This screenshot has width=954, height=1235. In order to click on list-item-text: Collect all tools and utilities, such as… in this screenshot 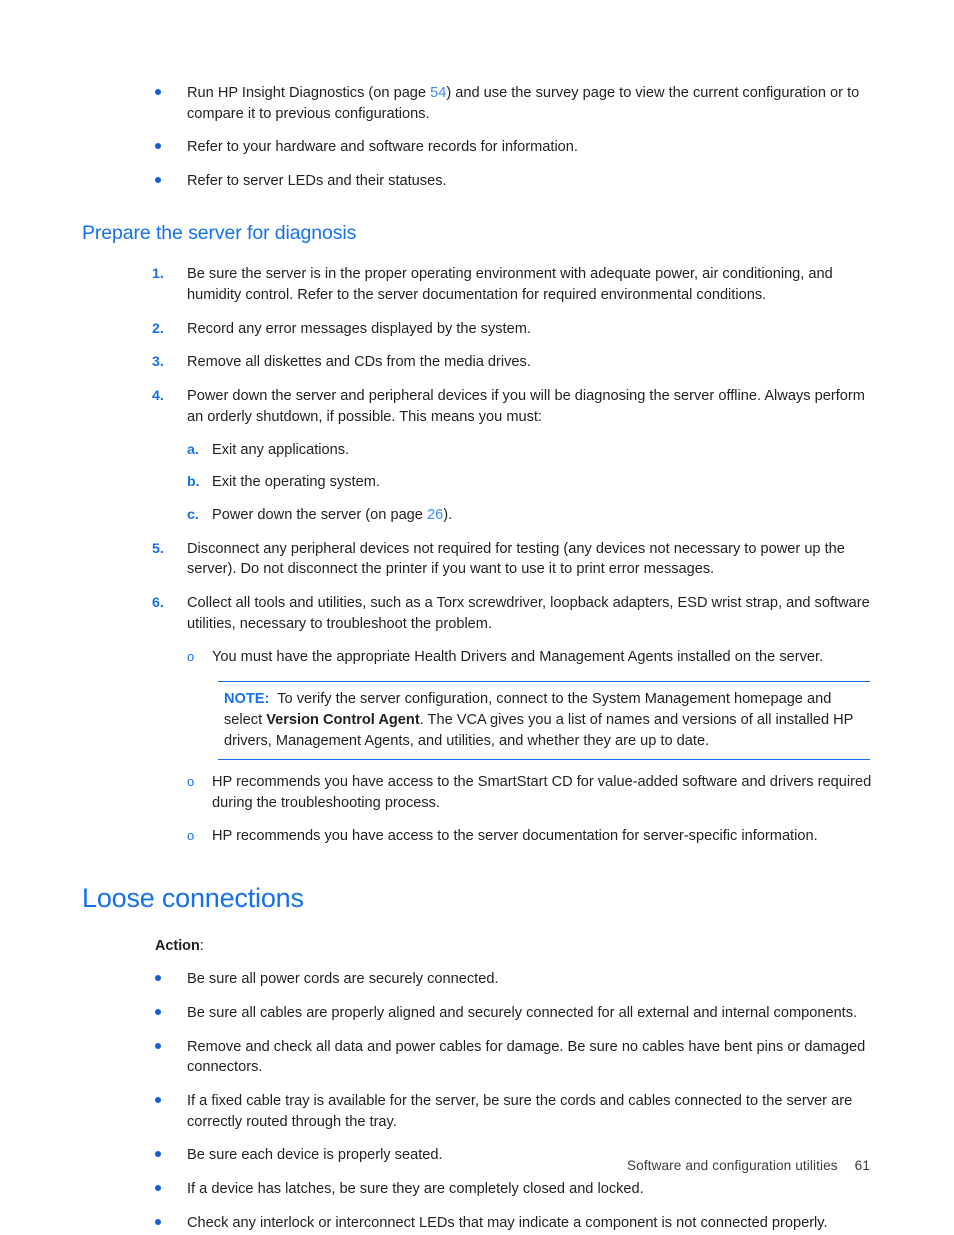, I will do `click(528, 613)`.